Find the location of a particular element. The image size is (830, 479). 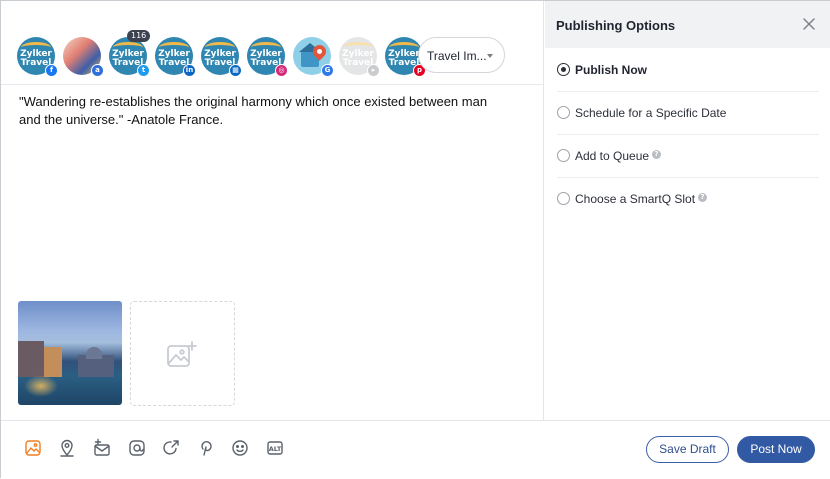

account-avatar-instagram: Zylker Travel ◎ is located at coordinates (267, 57).